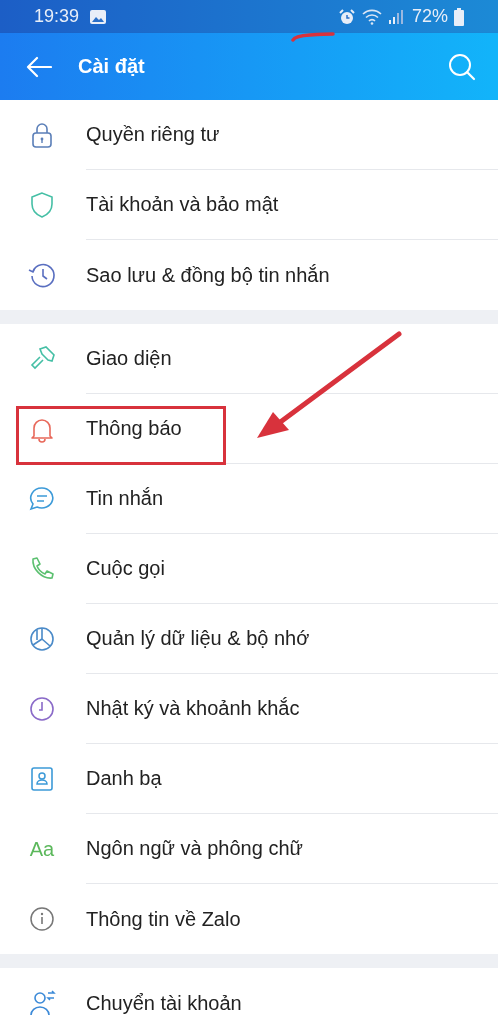 The image size is (498, 1024). What do you see at coordinates (42, 205) in the screenshot?
I see `shield-icon` at bounding box center [42, 205].